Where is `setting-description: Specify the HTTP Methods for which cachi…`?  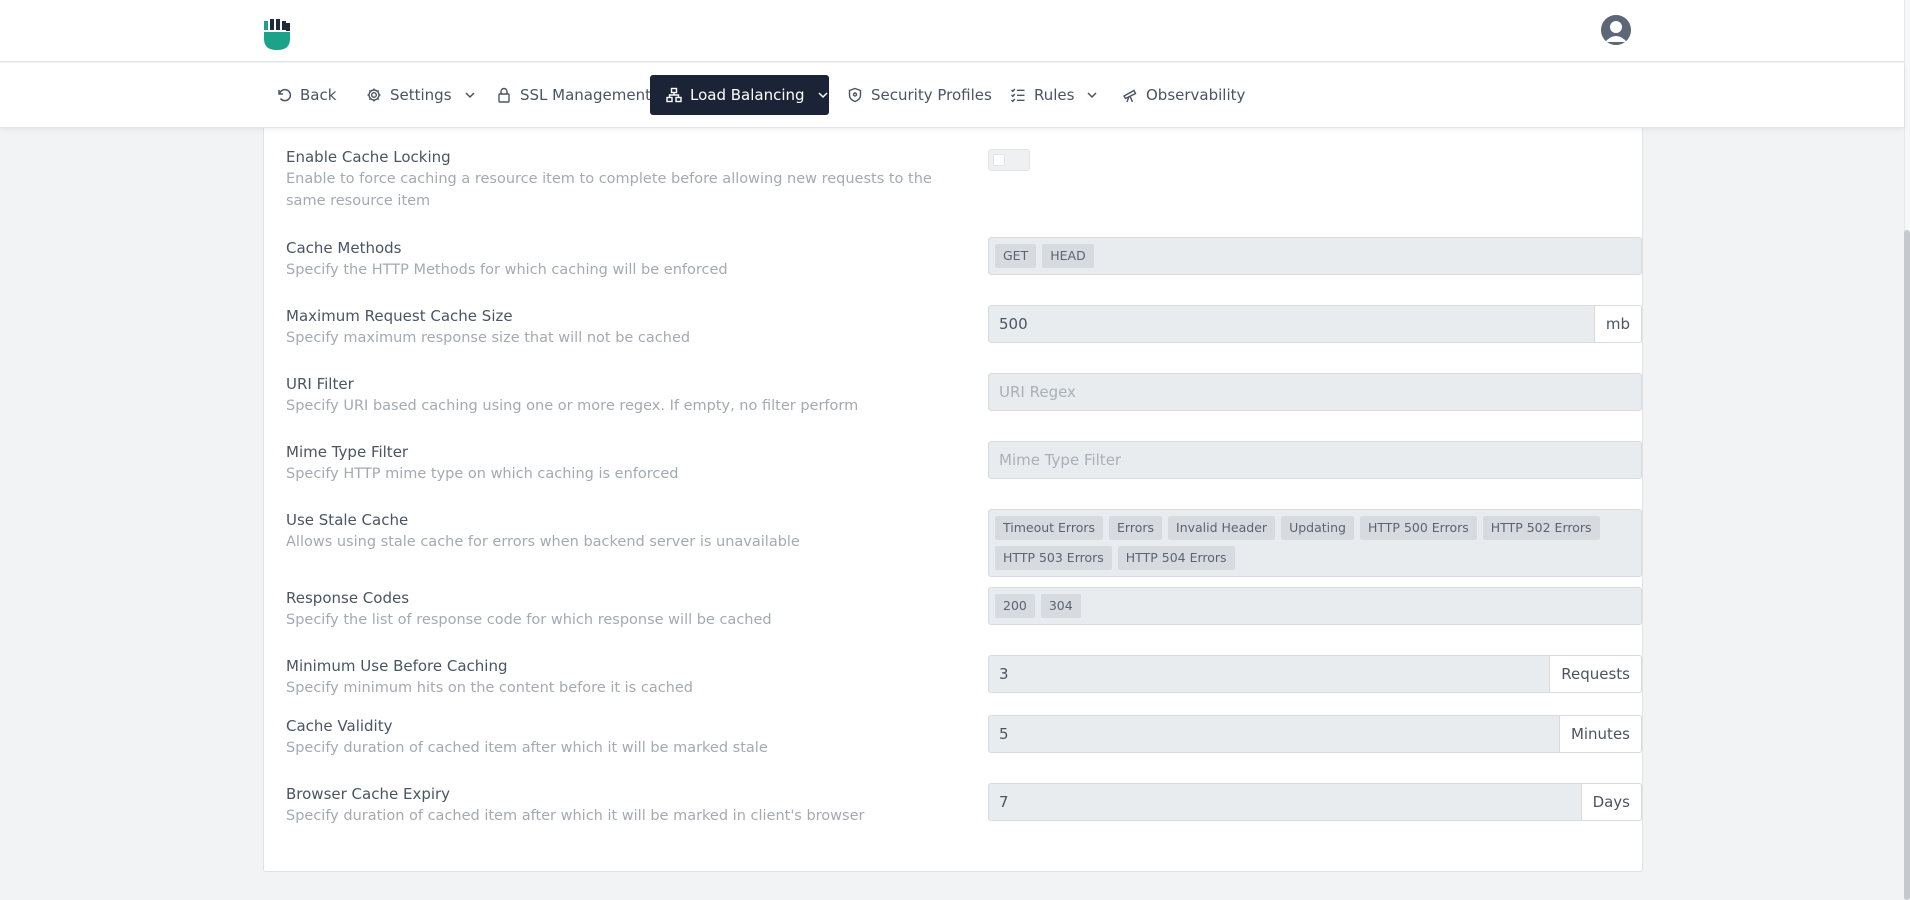
setting-description: Specify the HTTP Methods for which cachi… is located at coordinates (507, 270).